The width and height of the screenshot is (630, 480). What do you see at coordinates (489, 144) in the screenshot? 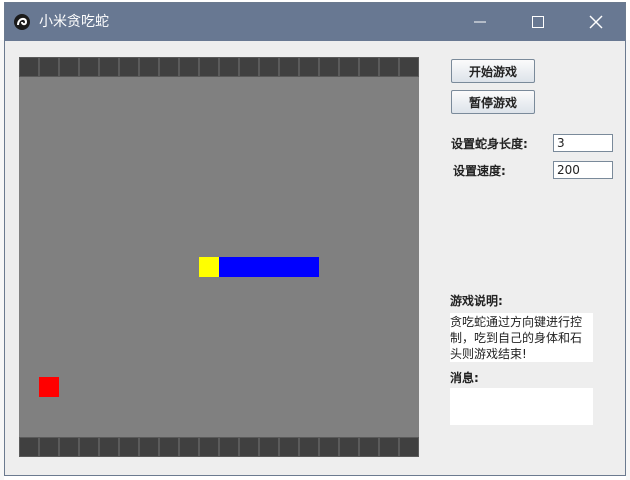
I see `snake-length-label: 设置蛇身长度:` at bounding box center [489, 144].